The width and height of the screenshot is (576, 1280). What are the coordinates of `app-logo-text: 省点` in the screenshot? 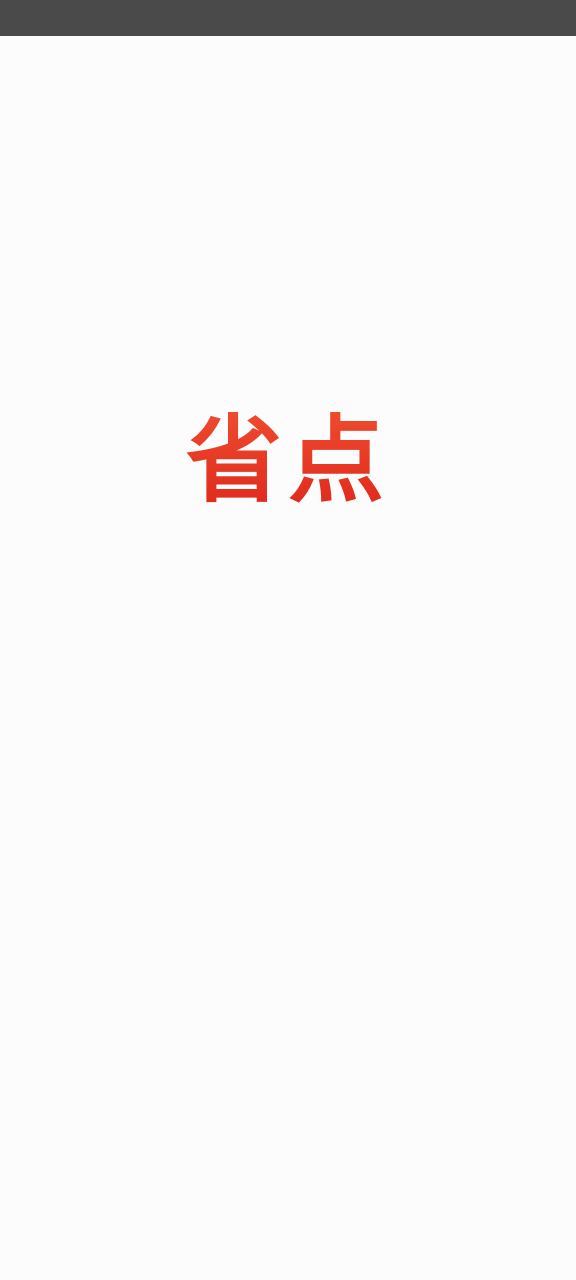 It's located at (288, 459).